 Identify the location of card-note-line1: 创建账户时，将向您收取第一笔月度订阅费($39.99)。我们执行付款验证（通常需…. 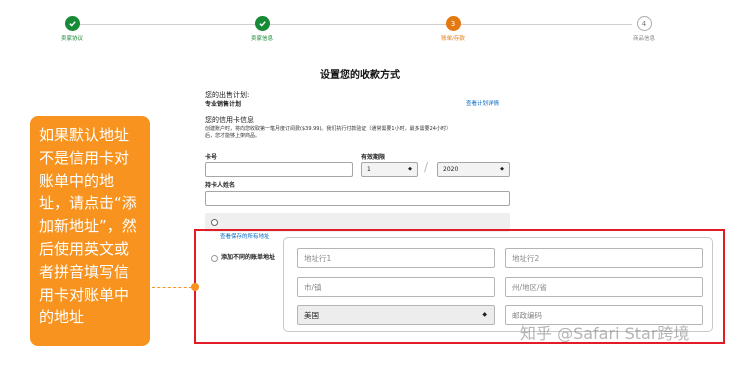
(328, 129).